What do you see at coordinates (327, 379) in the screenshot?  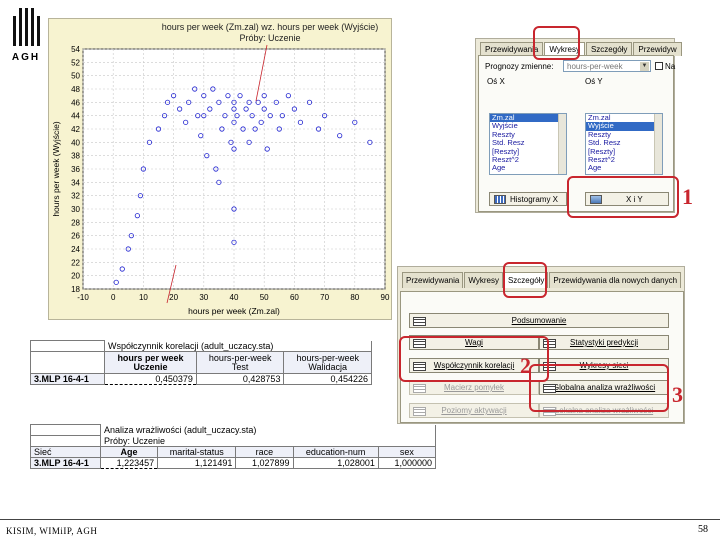 I see `cell-valid: 0,454226` at bounding box center [327, 379].